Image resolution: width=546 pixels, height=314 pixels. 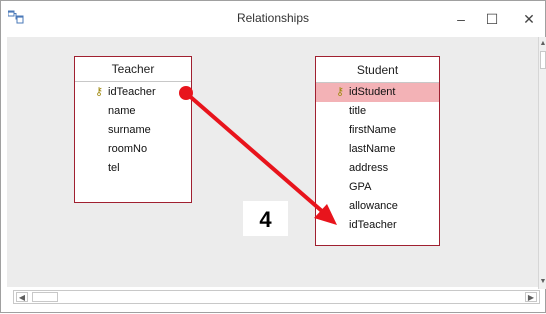 I want to click on field-teacher-name: name, so click(x=133, y=111).